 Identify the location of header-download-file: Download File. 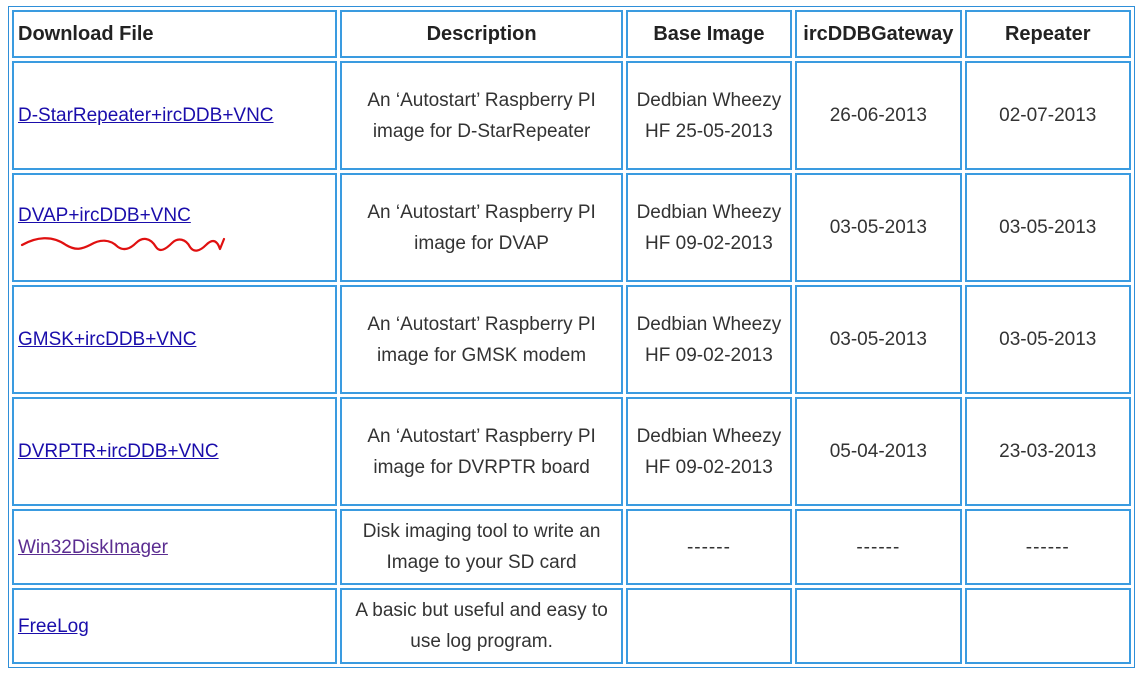
(175, 34).